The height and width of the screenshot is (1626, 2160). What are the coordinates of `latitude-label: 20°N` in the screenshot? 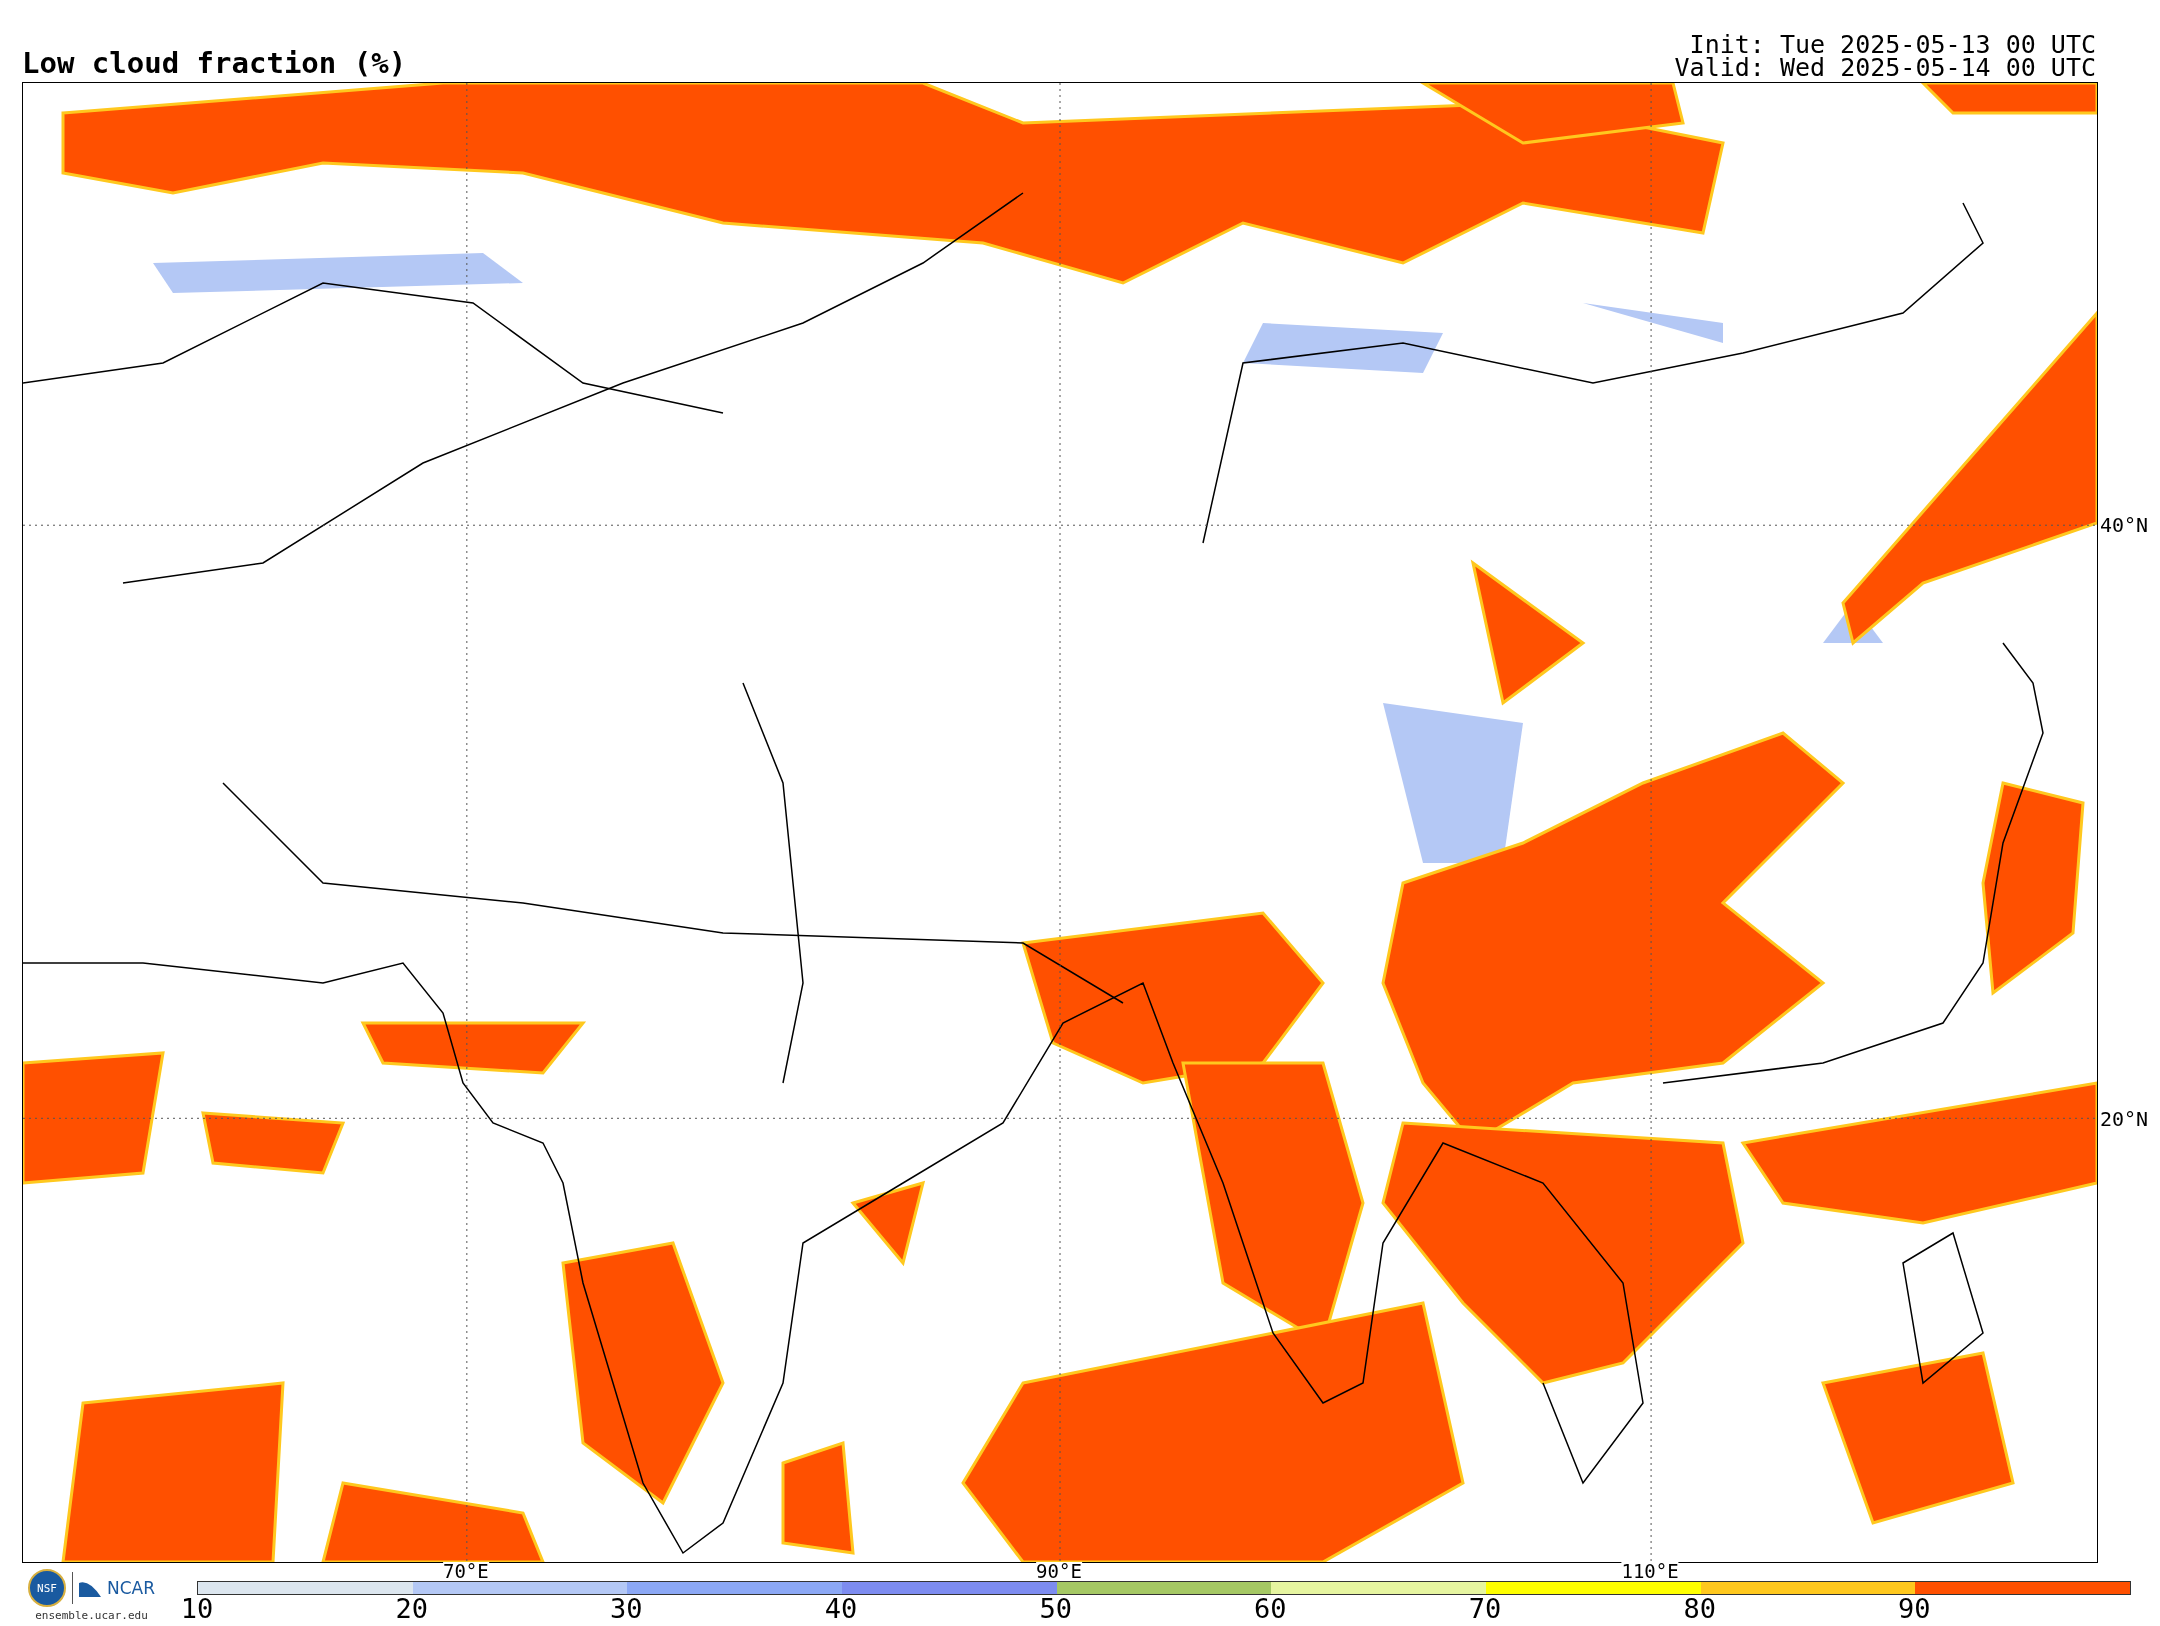 It's located at (2124, 1118).